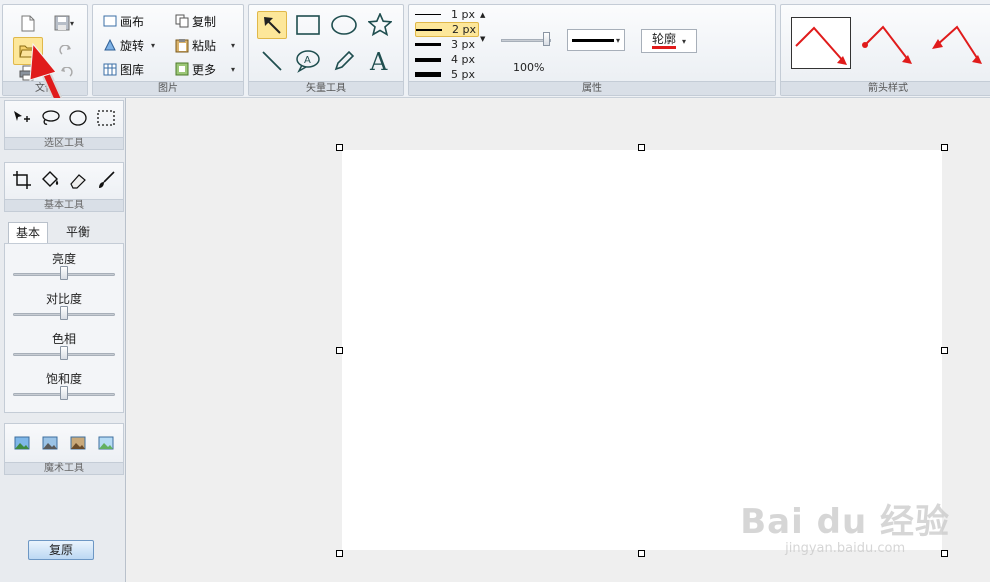  What do you see at coordinates (64, 143) in the screenshot?
I see `selection-tools-label: 选区工具` at bounding box center [64, 143].